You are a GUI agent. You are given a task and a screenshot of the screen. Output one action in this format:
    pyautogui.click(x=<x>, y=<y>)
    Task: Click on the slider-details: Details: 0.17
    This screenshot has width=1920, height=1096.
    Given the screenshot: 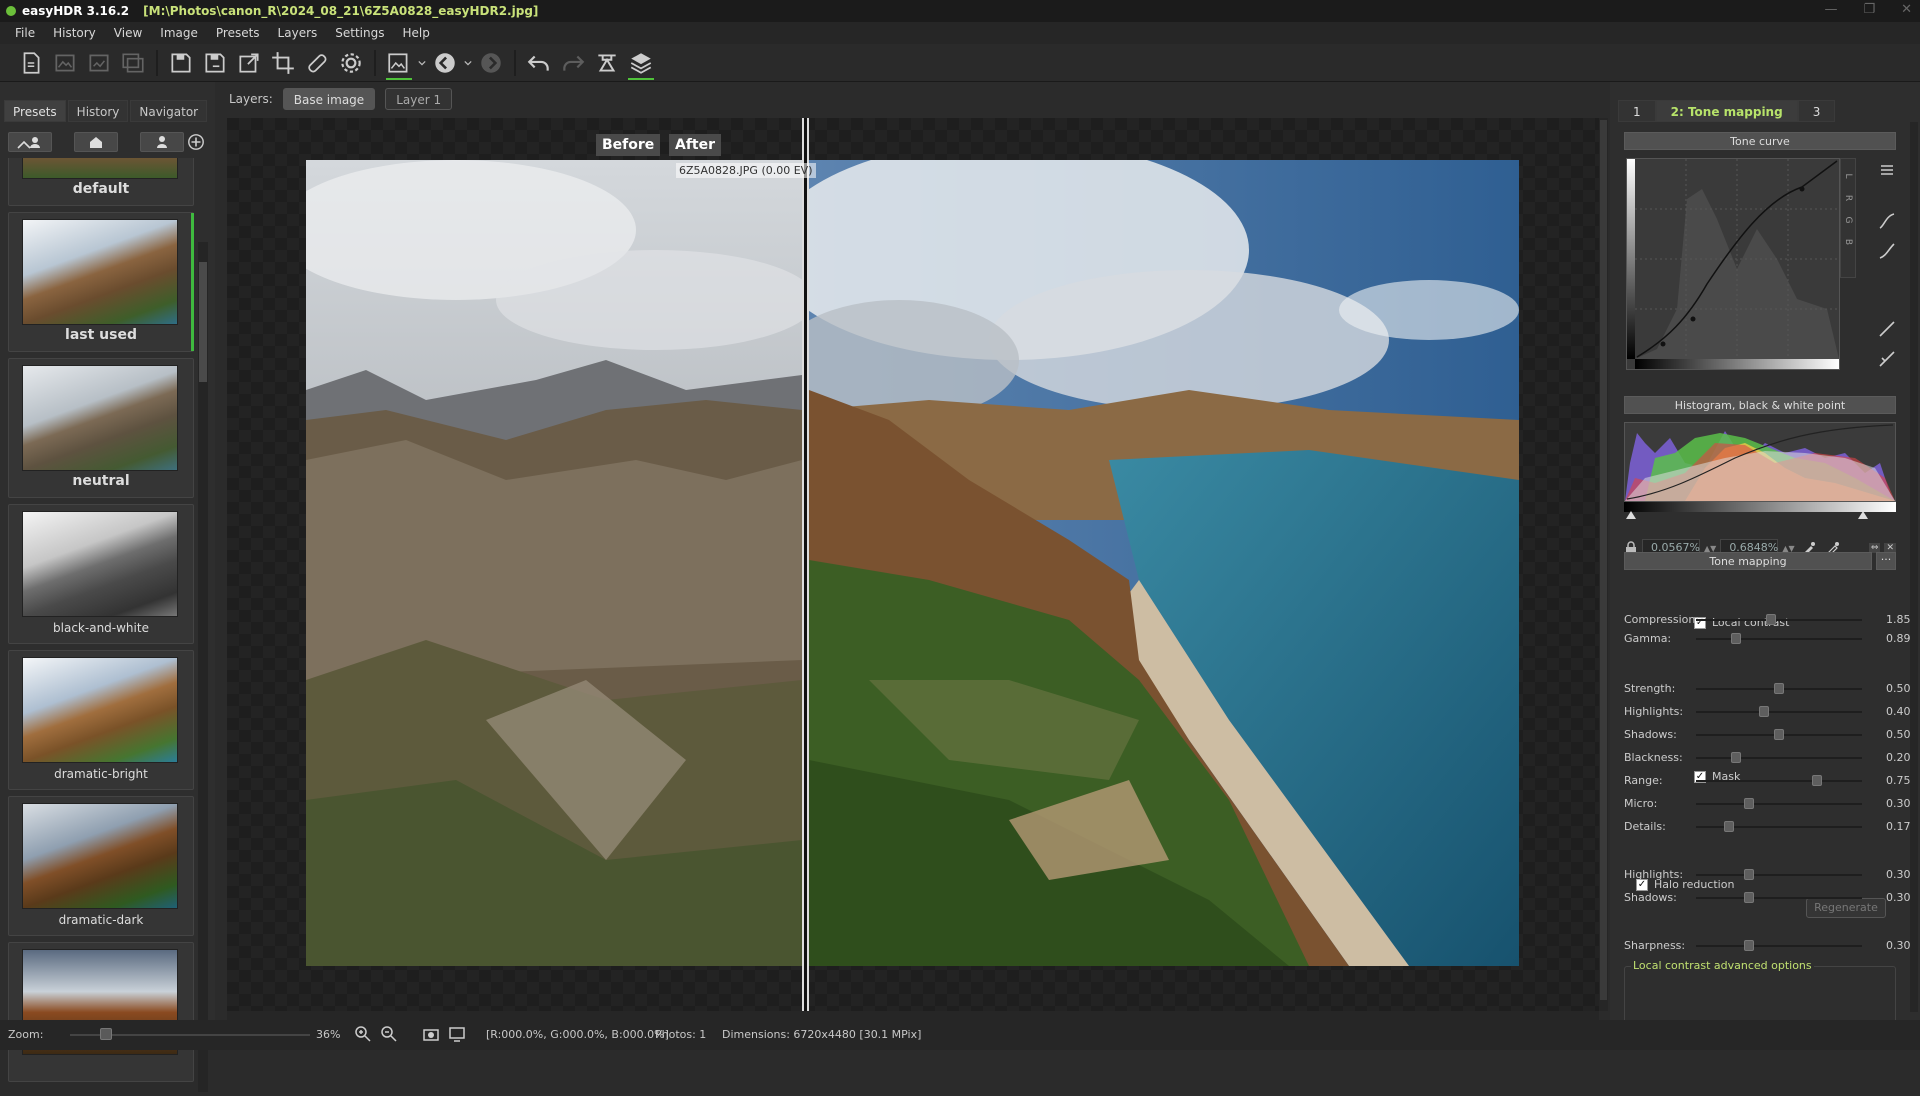 What is the action you would take?
    pyautogui.click(x=1769, y=827)
    